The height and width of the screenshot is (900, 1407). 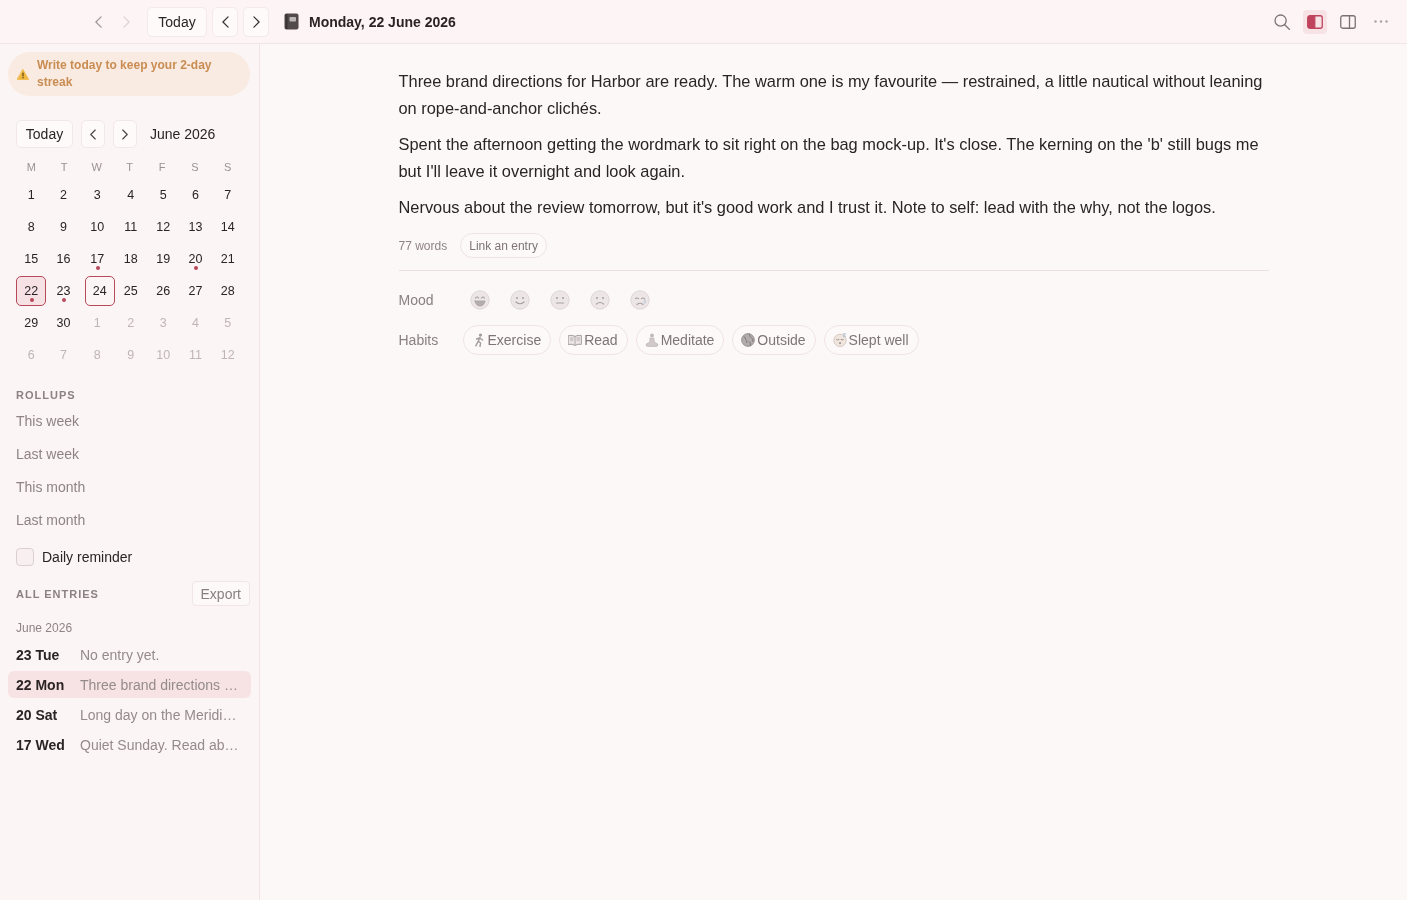 What do you see at coordinates (48, 454) in the screenshot?
I see `rollup-item: Last week` at bounding box center [48, 454].